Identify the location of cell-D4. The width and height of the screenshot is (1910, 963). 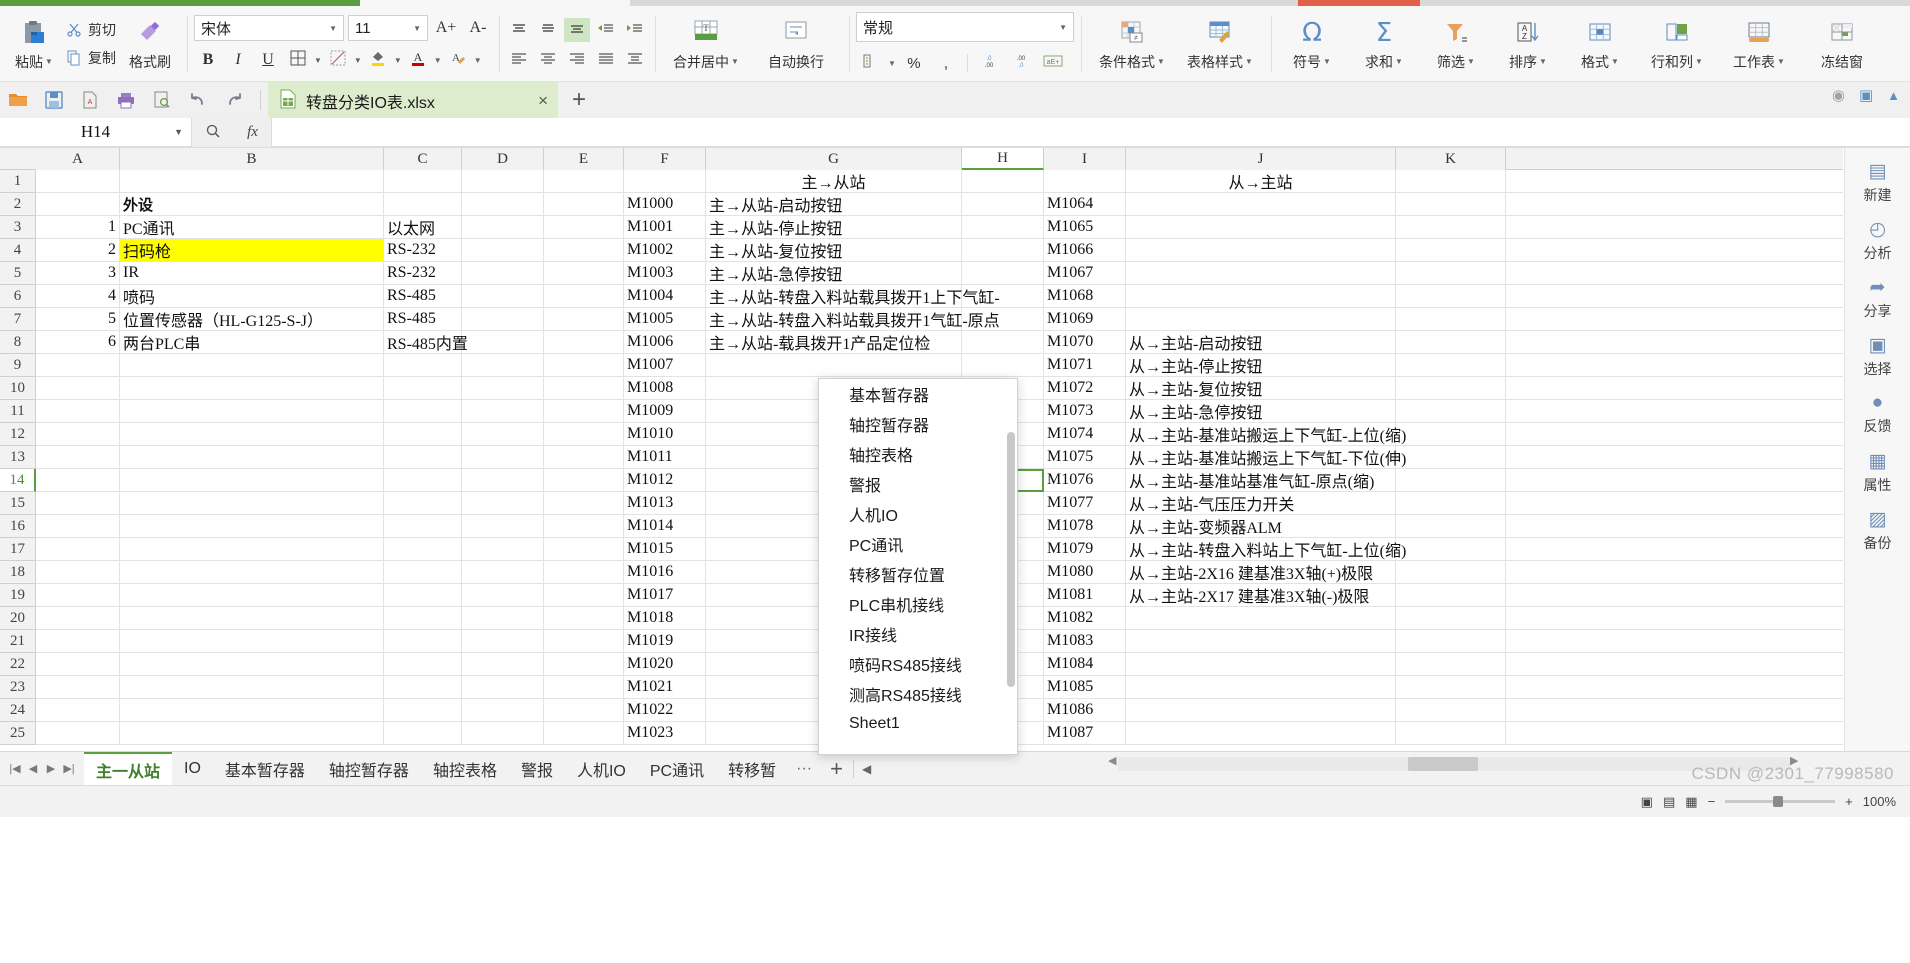
(503, 250).